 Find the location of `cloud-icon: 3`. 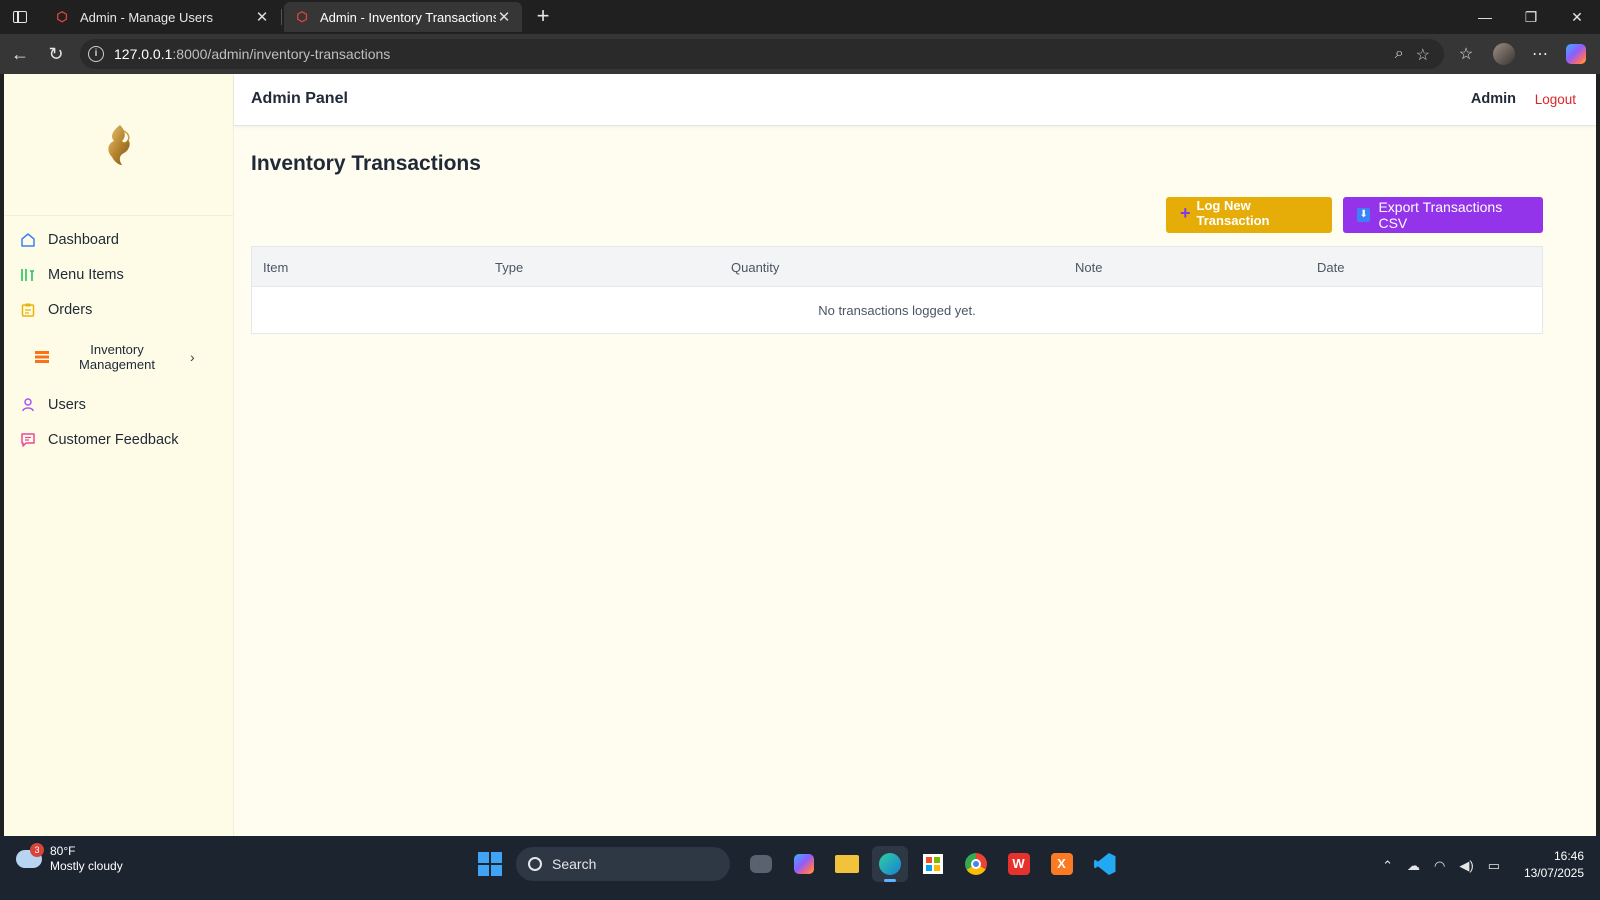

cloud-icon: 3 is located at coordinates (30, 855).